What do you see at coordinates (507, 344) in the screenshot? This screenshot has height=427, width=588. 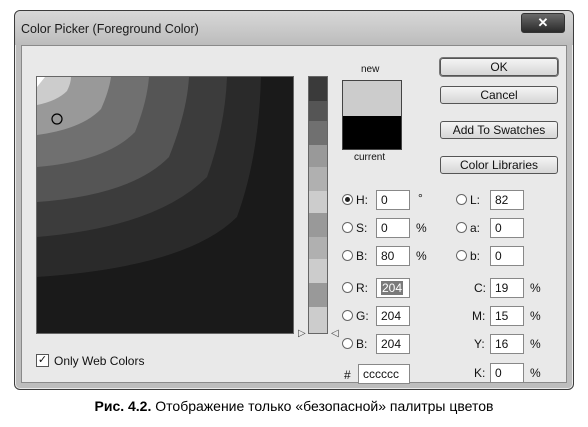 I see `input-y: 16` at bounding box center [507, 344].